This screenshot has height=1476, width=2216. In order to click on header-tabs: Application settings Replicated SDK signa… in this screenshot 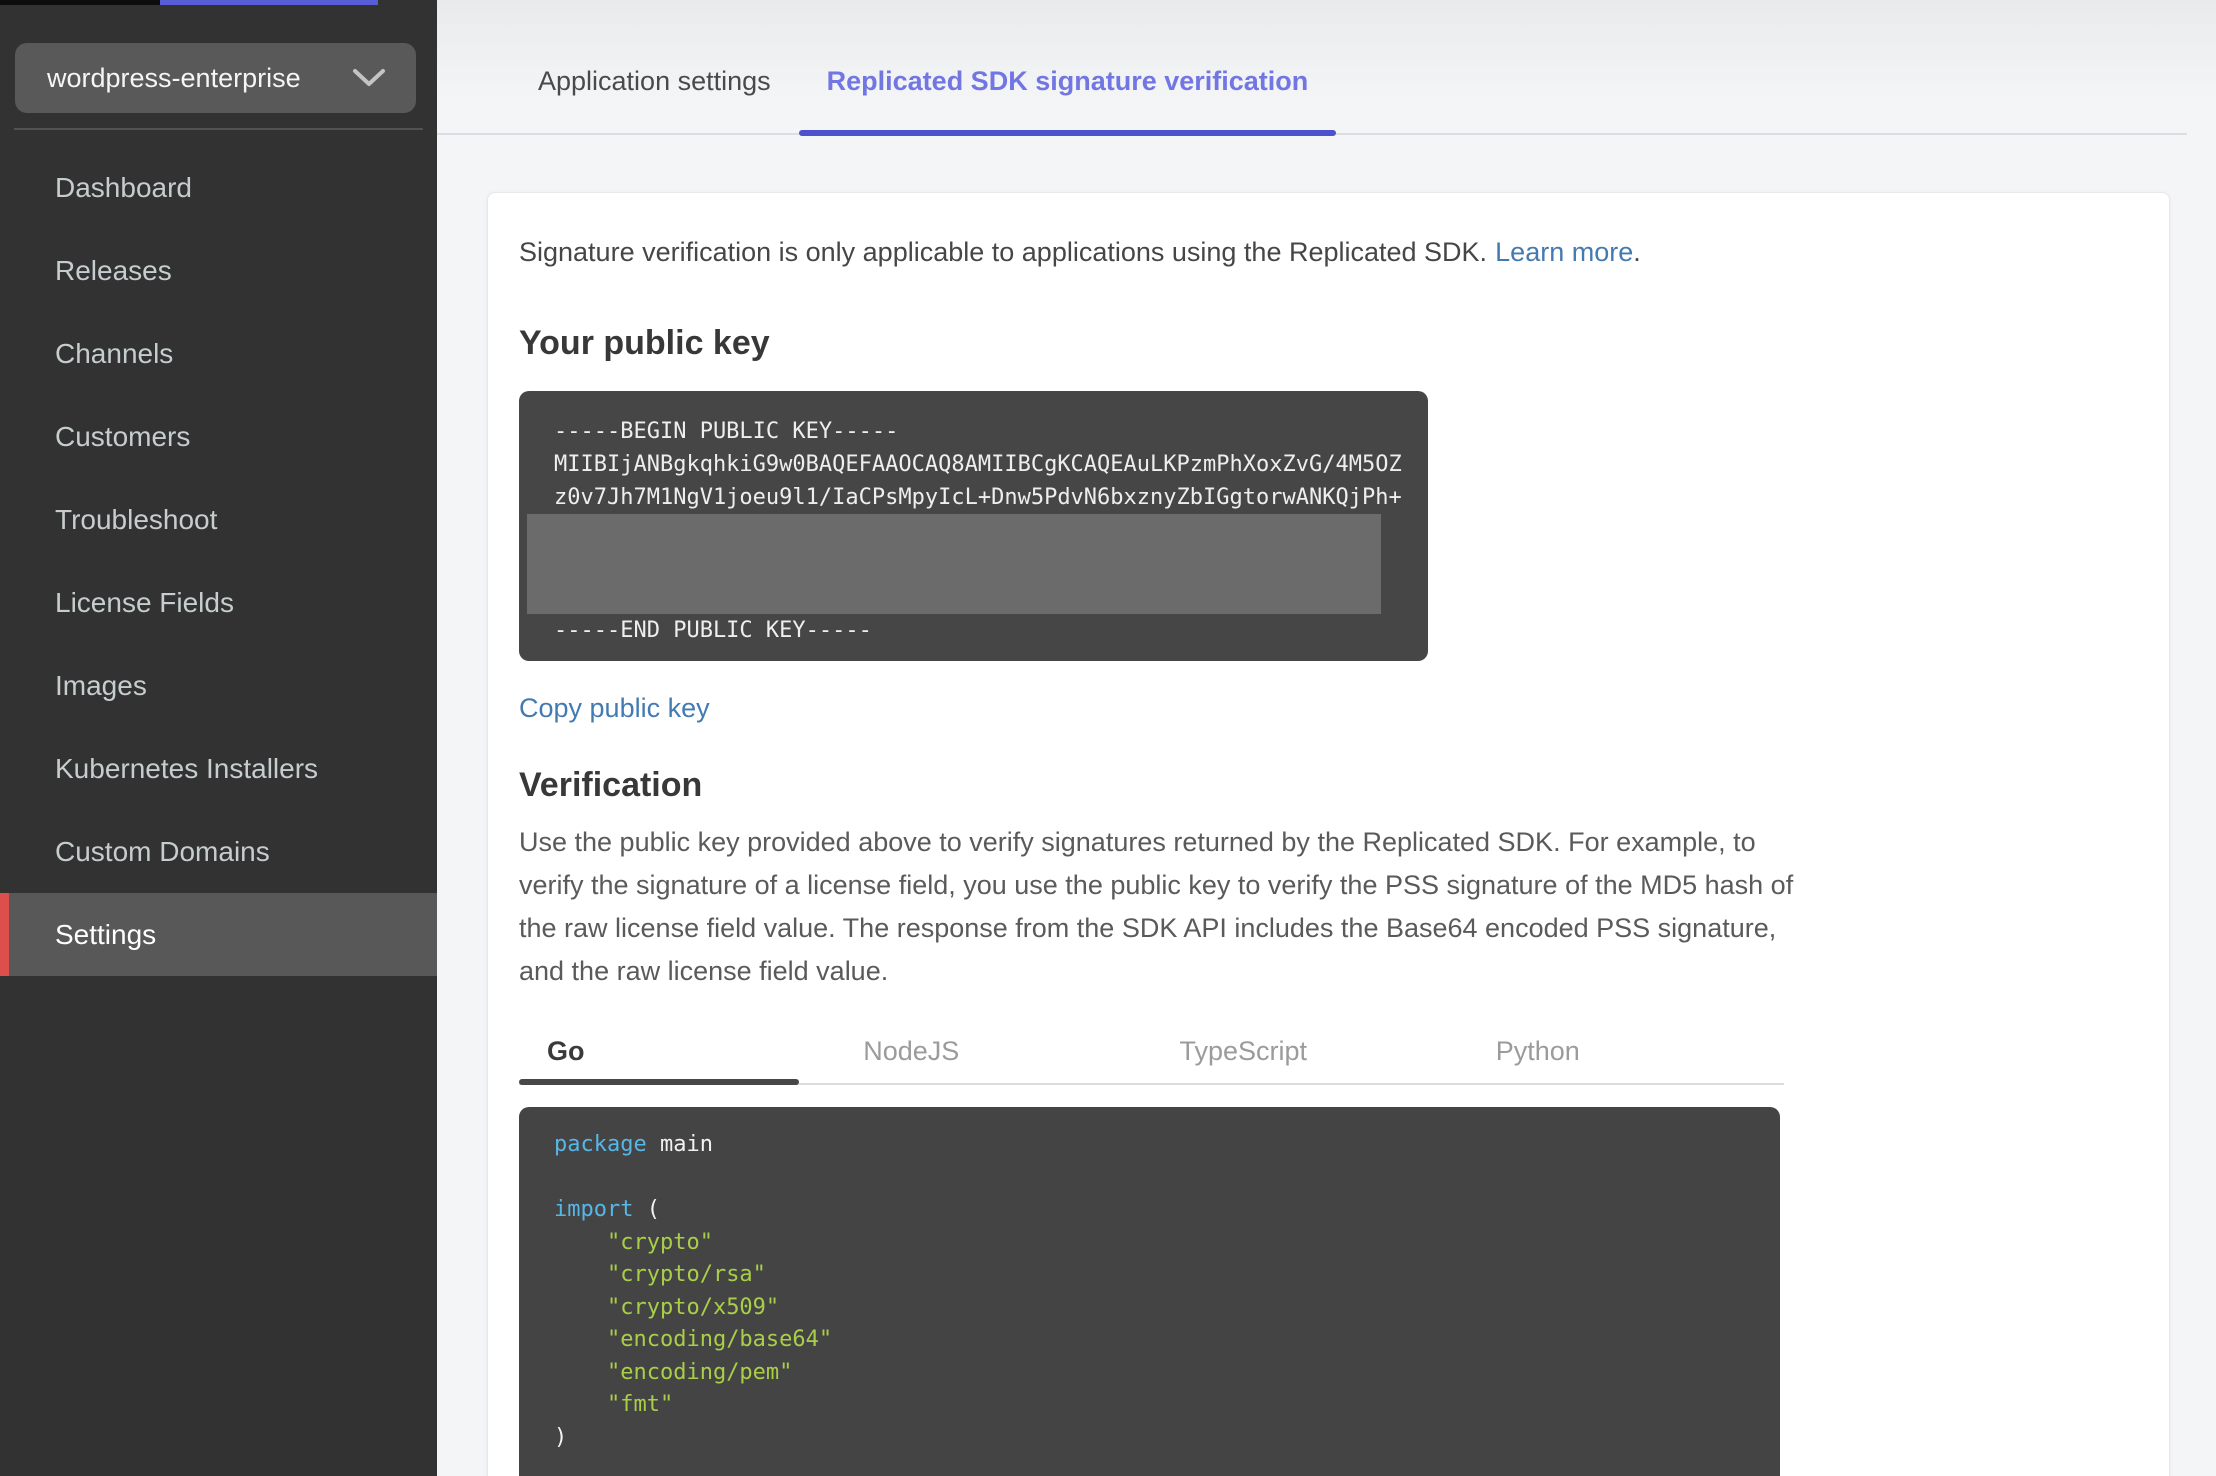, I will do `click(1312, 68)`.